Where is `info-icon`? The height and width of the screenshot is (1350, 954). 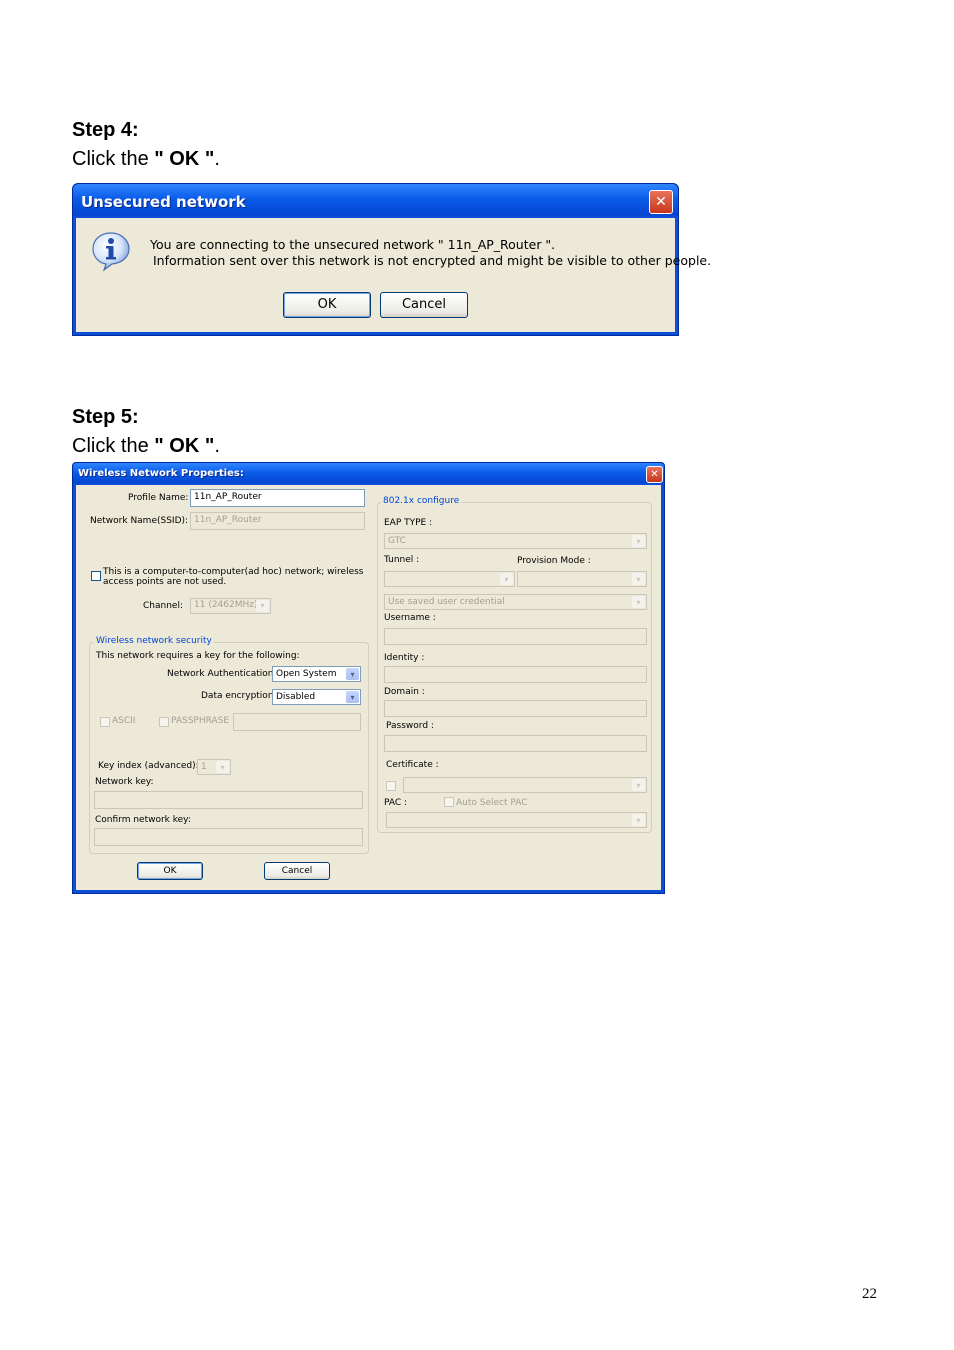 info-icon is located at coordinates (111, 252).